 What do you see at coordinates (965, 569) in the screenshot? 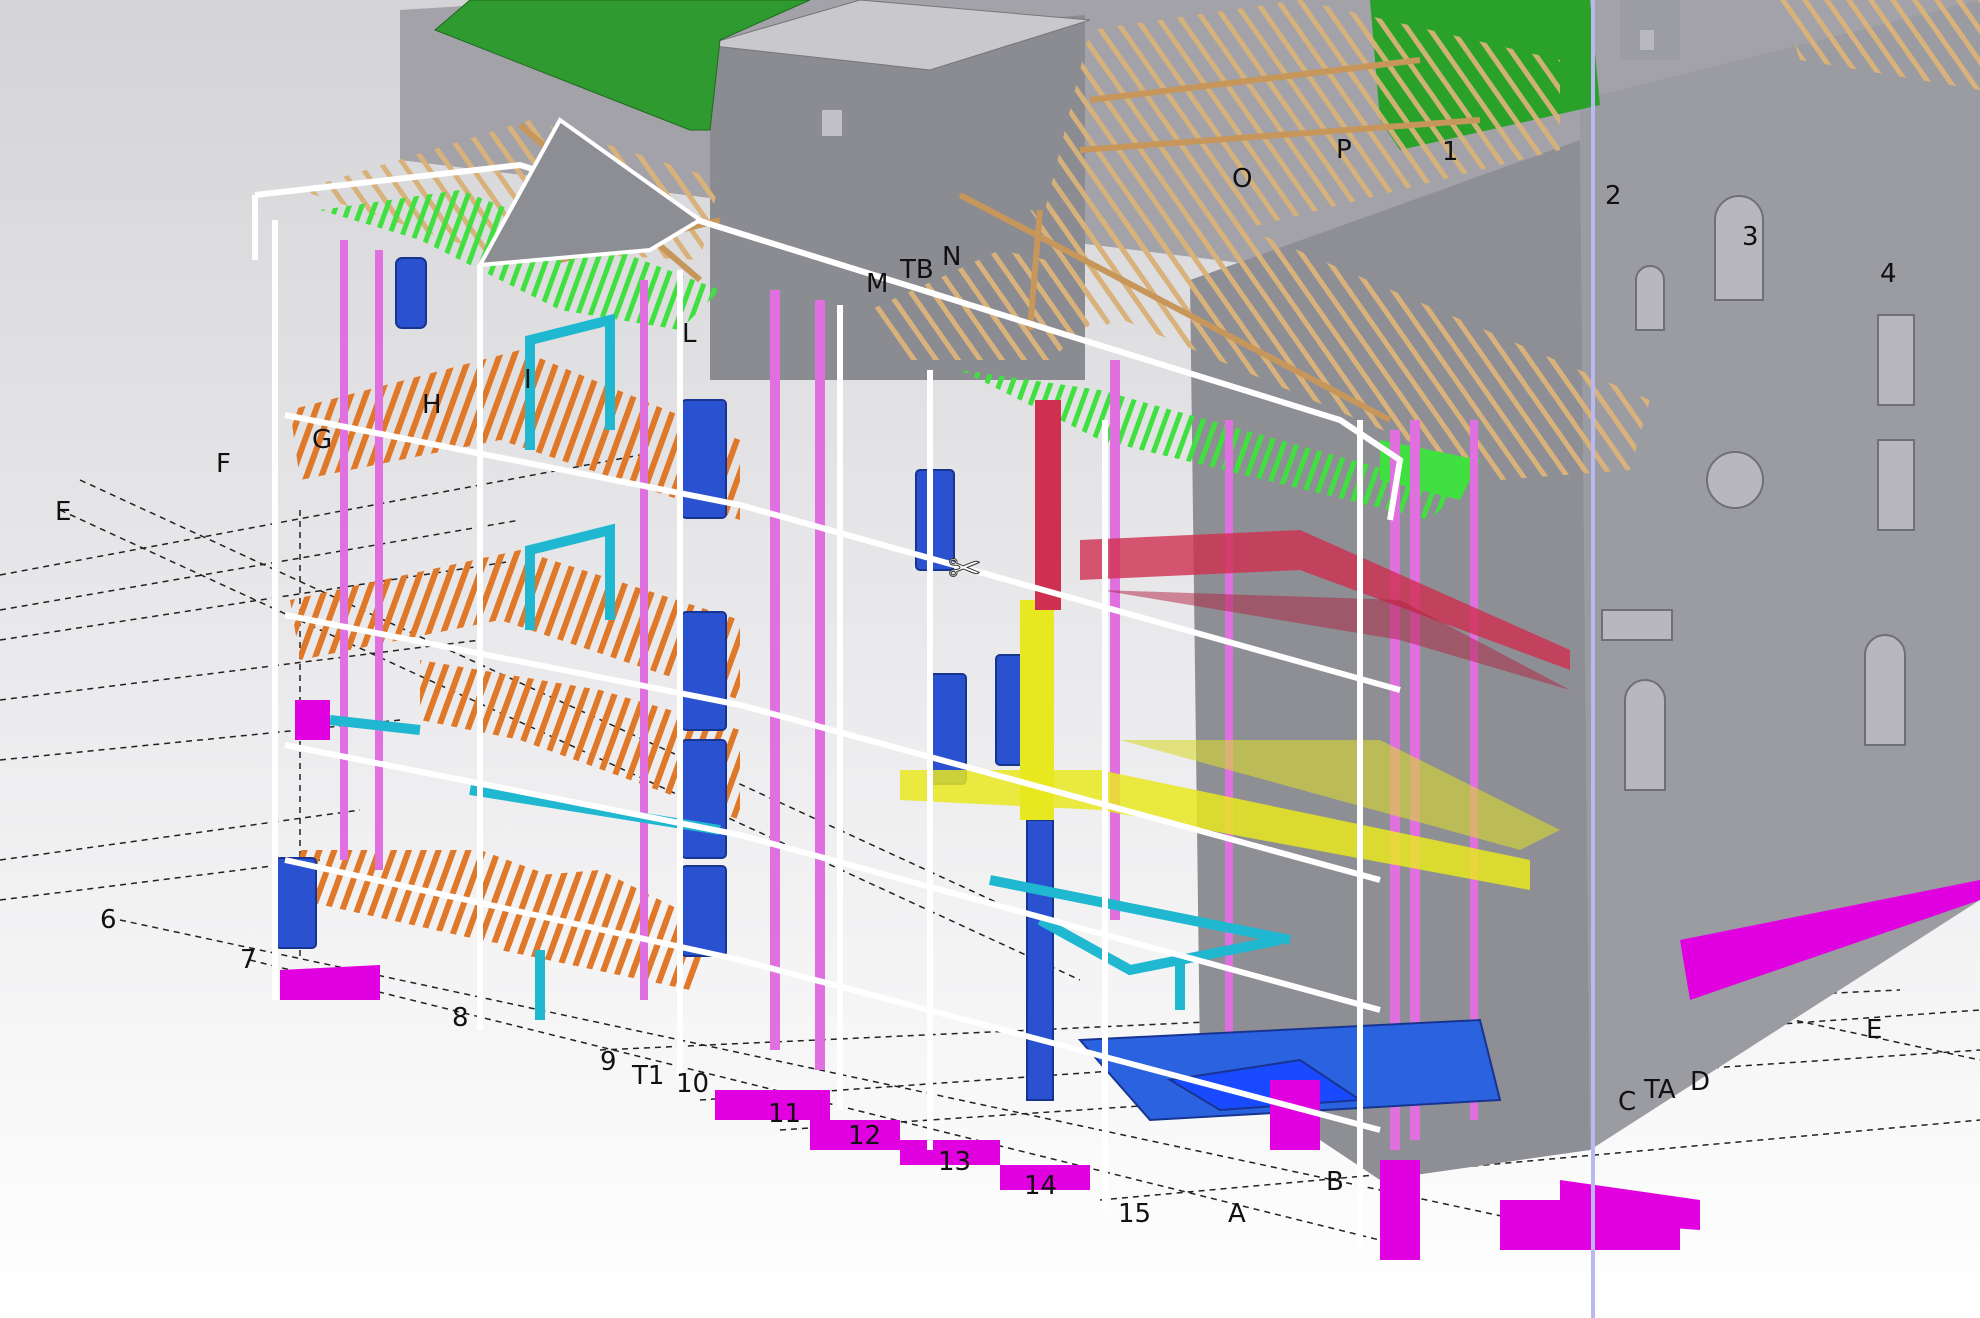
I see `scissors-icon: ✂` at bounding box center [965, 569].